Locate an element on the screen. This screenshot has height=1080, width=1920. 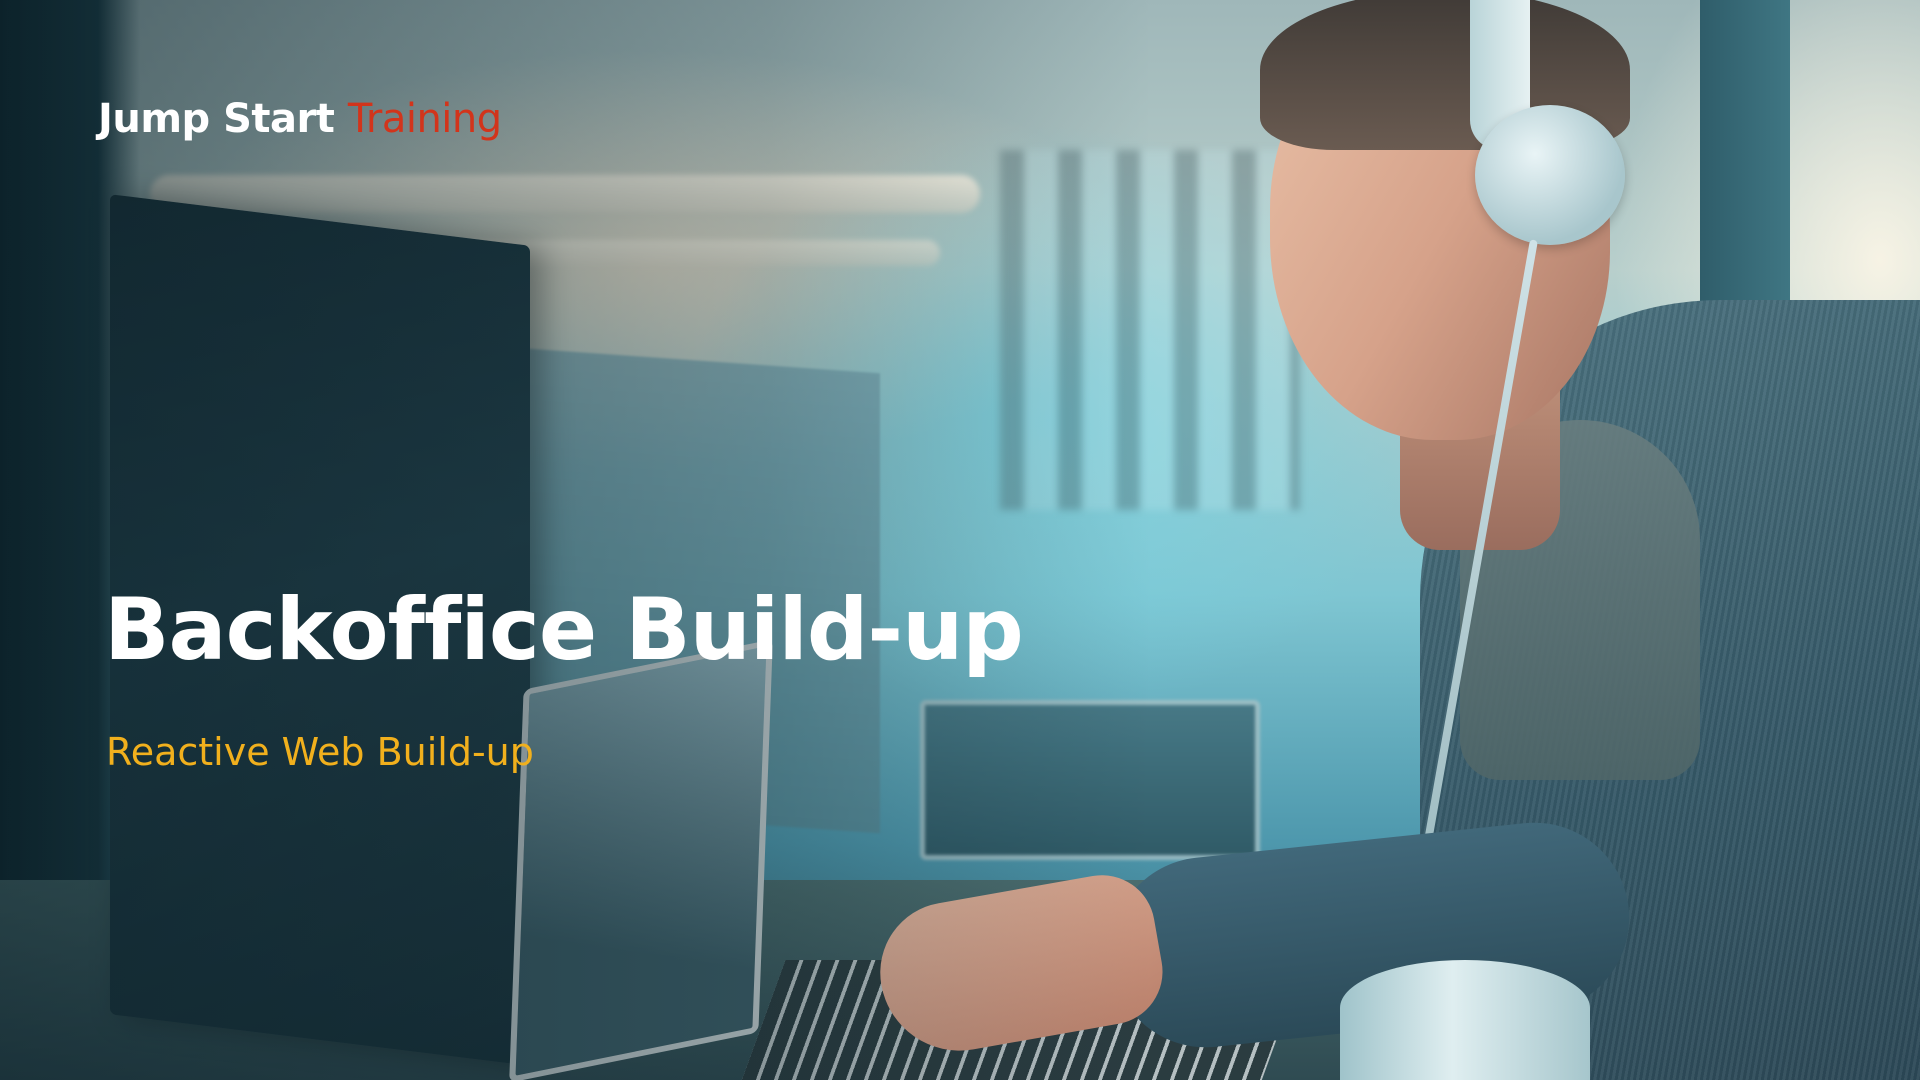
brand-logo: Jump Start Training is located at coordinates (300, 119).